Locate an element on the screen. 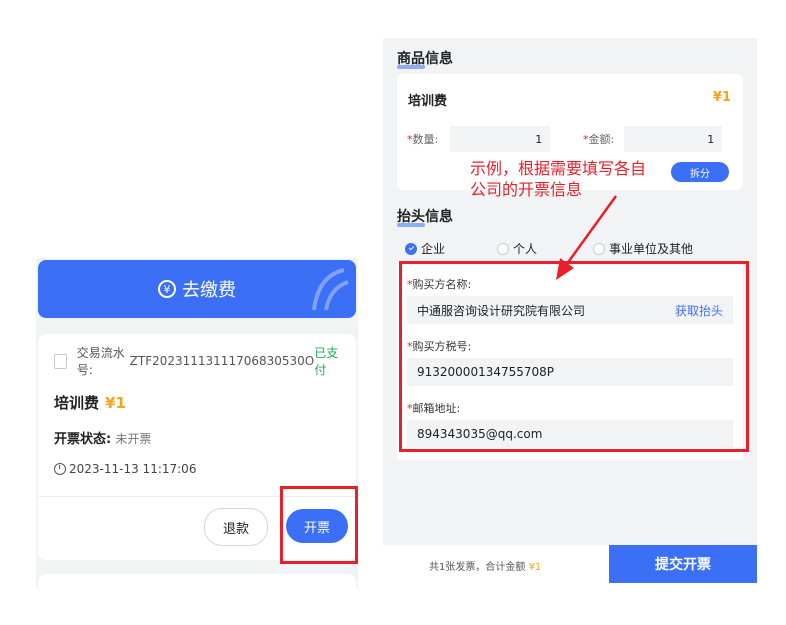 The image size is (786, 625). goods-price: ¥1 is located at coordinates (721, 97).